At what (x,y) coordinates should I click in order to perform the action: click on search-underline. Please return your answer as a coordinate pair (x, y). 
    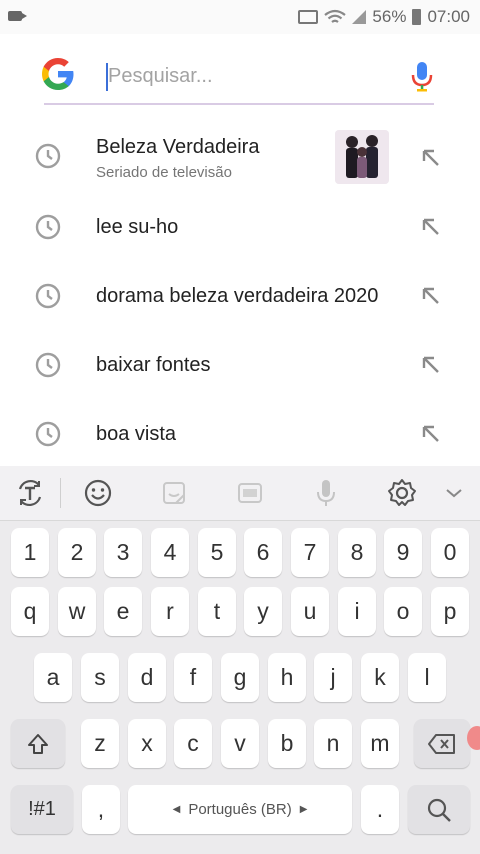
    Looking at the image, I should click on (239, 104).